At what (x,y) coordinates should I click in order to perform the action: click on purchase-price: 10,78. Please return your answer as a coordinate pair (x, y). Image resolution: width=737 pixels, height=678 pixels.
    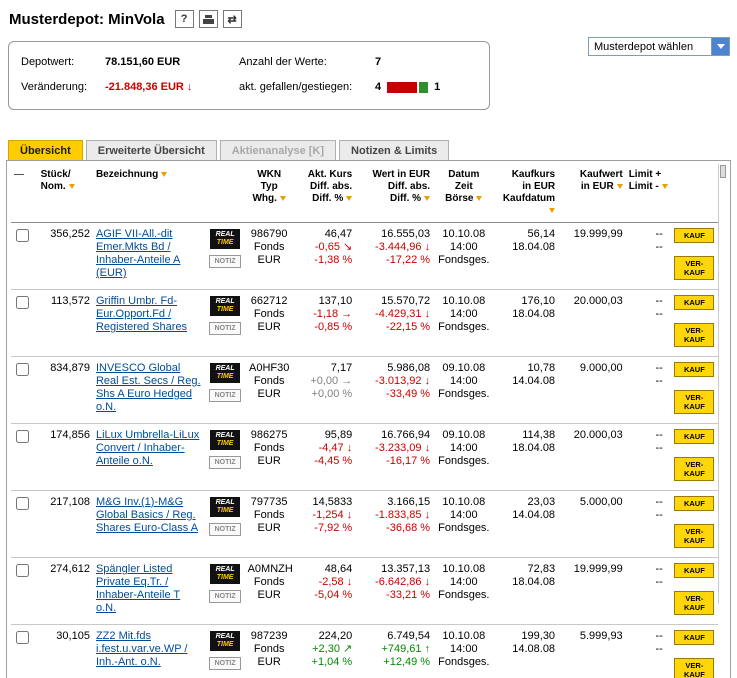
    Looking at the image, I should click on (541, 368).